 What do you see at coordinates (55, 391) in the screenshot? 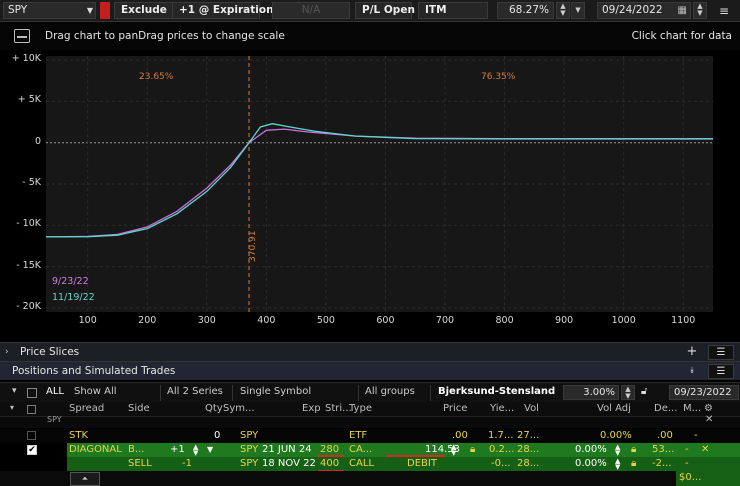
I see `all-label: ALL` at bounding box center [55, 391].